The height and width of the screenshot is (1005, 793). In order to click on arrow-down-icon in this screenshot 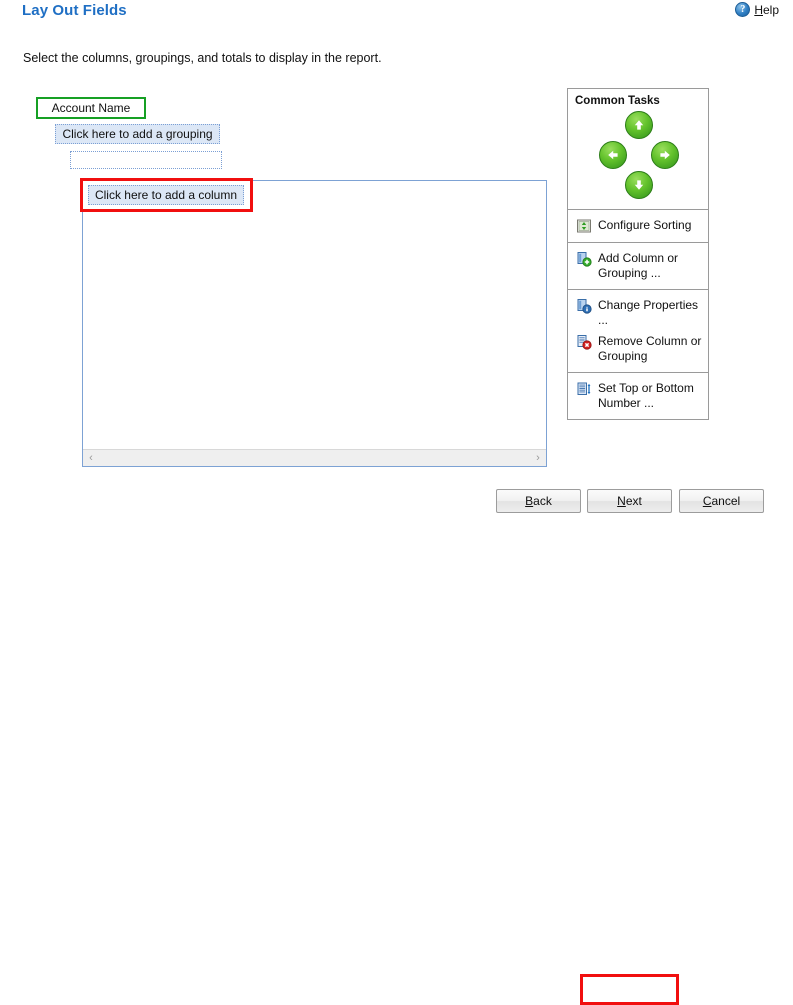, I will do `click(639, 185)`.